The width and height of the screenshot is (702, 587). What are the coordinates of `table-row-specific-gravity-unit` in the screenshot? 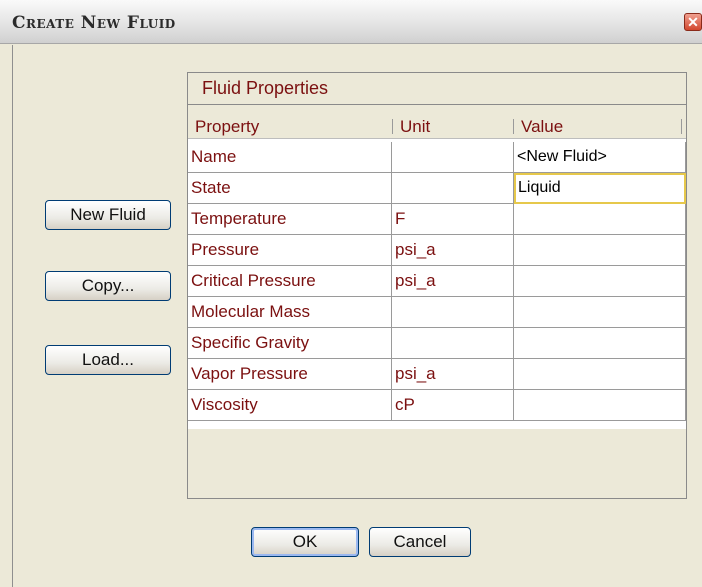 It's located at (453, 343).